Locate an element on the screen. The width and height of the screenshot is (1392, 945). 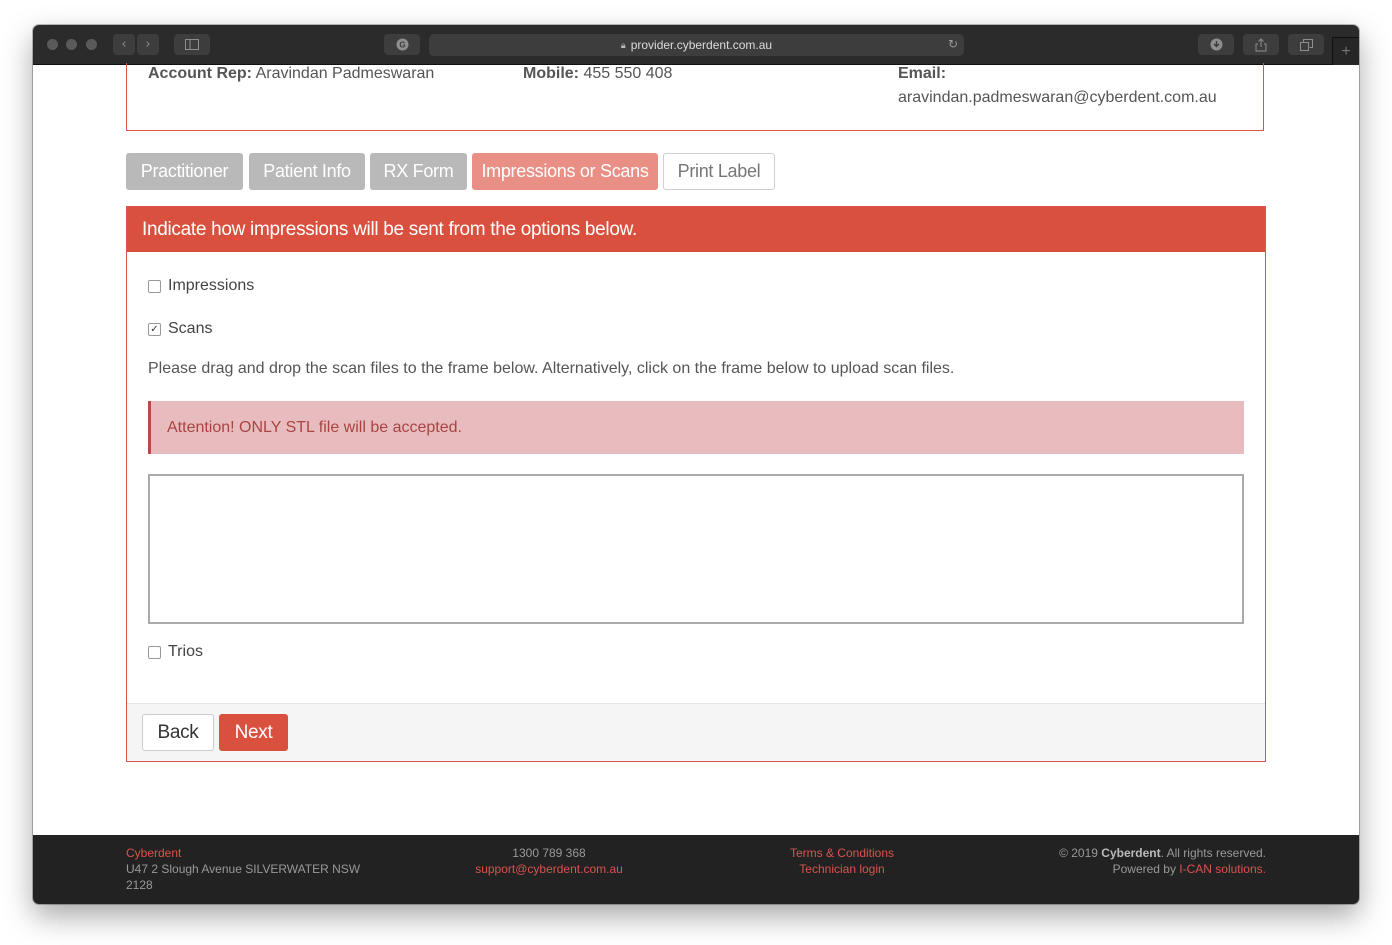
phone-number: 1300 789 368 is located at coordinates (549, 853).